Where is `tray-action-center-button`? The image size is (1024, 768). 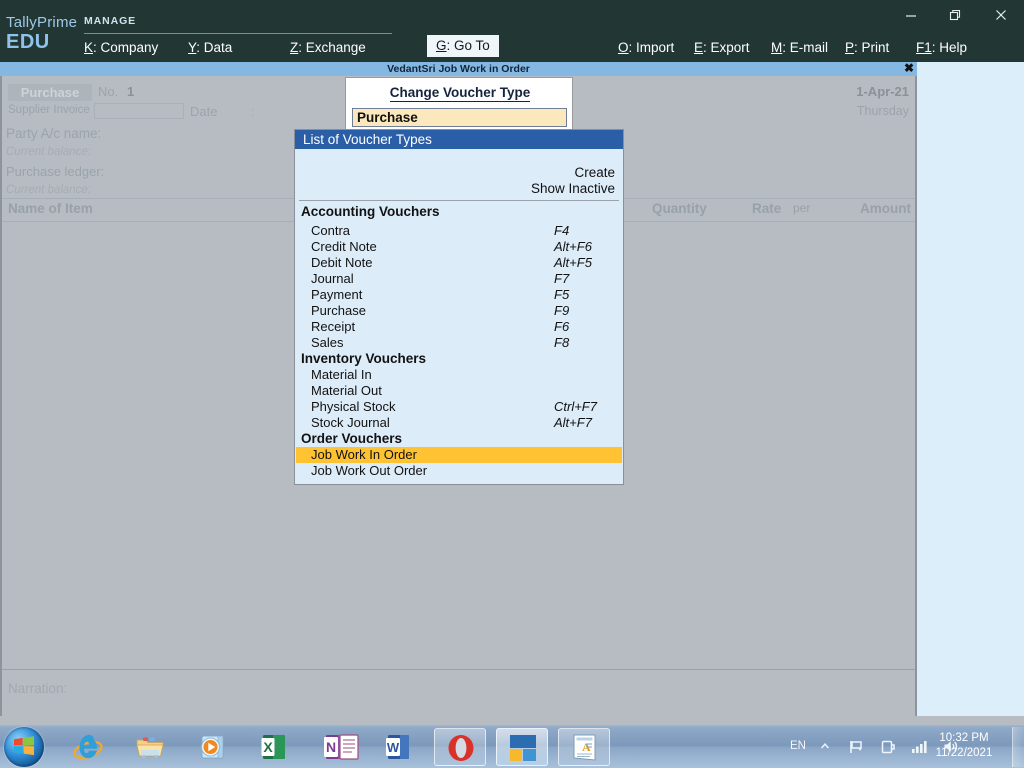 tray-action-center-button is located at coordinates (856, 749).